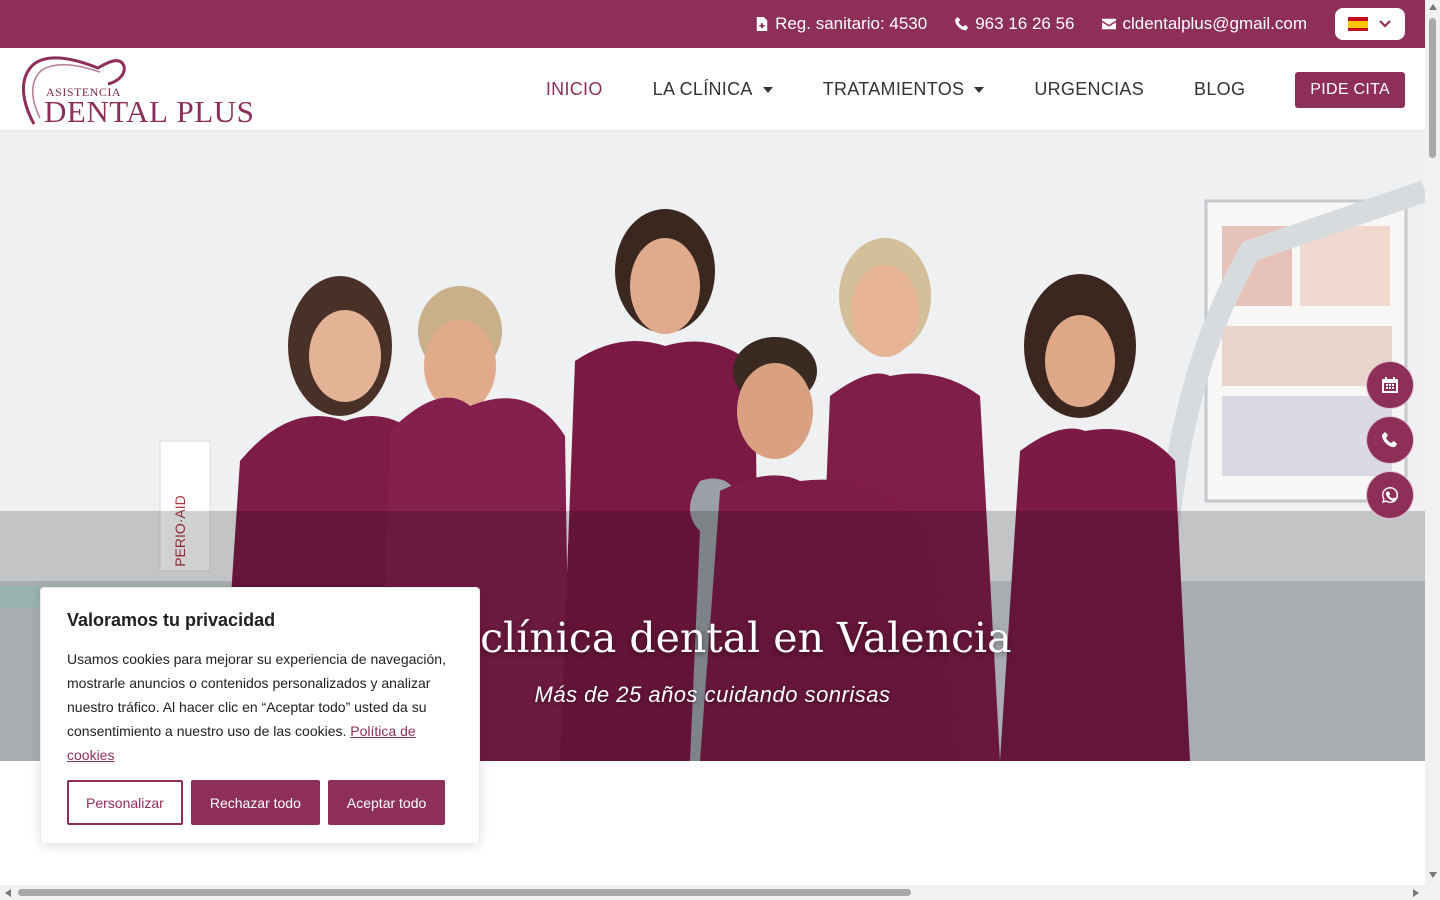 This screenshot has width=1440, height=900. I want to click on logo-main-text: DENTAL PLUS, so click(149, 112).